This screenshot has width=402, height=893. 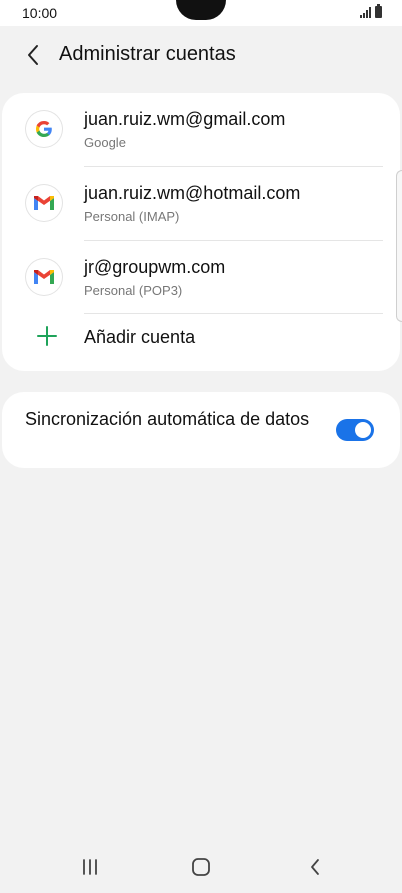 What do you see at coordinates (378, 11) in the screenshot?
I see `battery-icon` at bounding box center [378, 11].